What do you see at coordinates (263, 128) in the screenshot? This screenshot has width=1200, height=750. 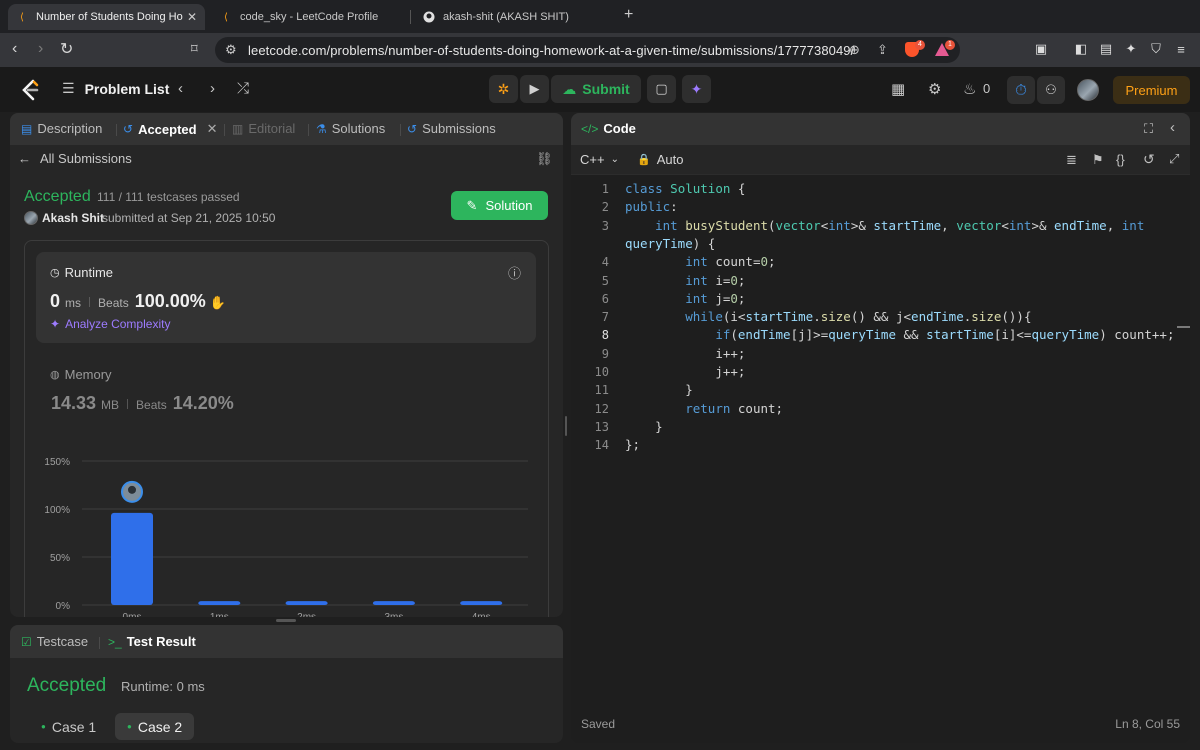 I see `tab-editorial: ▥ Editorial` at bounding box center [263, 128].